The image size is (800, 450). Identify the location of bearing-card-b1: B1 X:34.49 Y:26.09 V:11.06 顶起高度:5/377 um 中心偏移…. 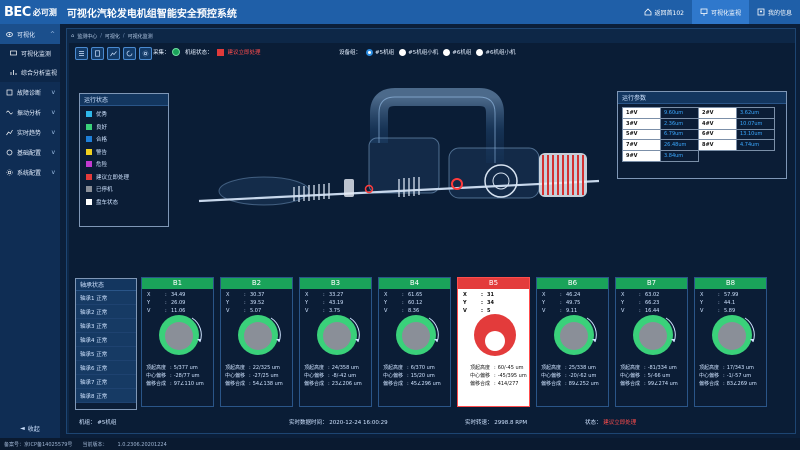
(177, 342).